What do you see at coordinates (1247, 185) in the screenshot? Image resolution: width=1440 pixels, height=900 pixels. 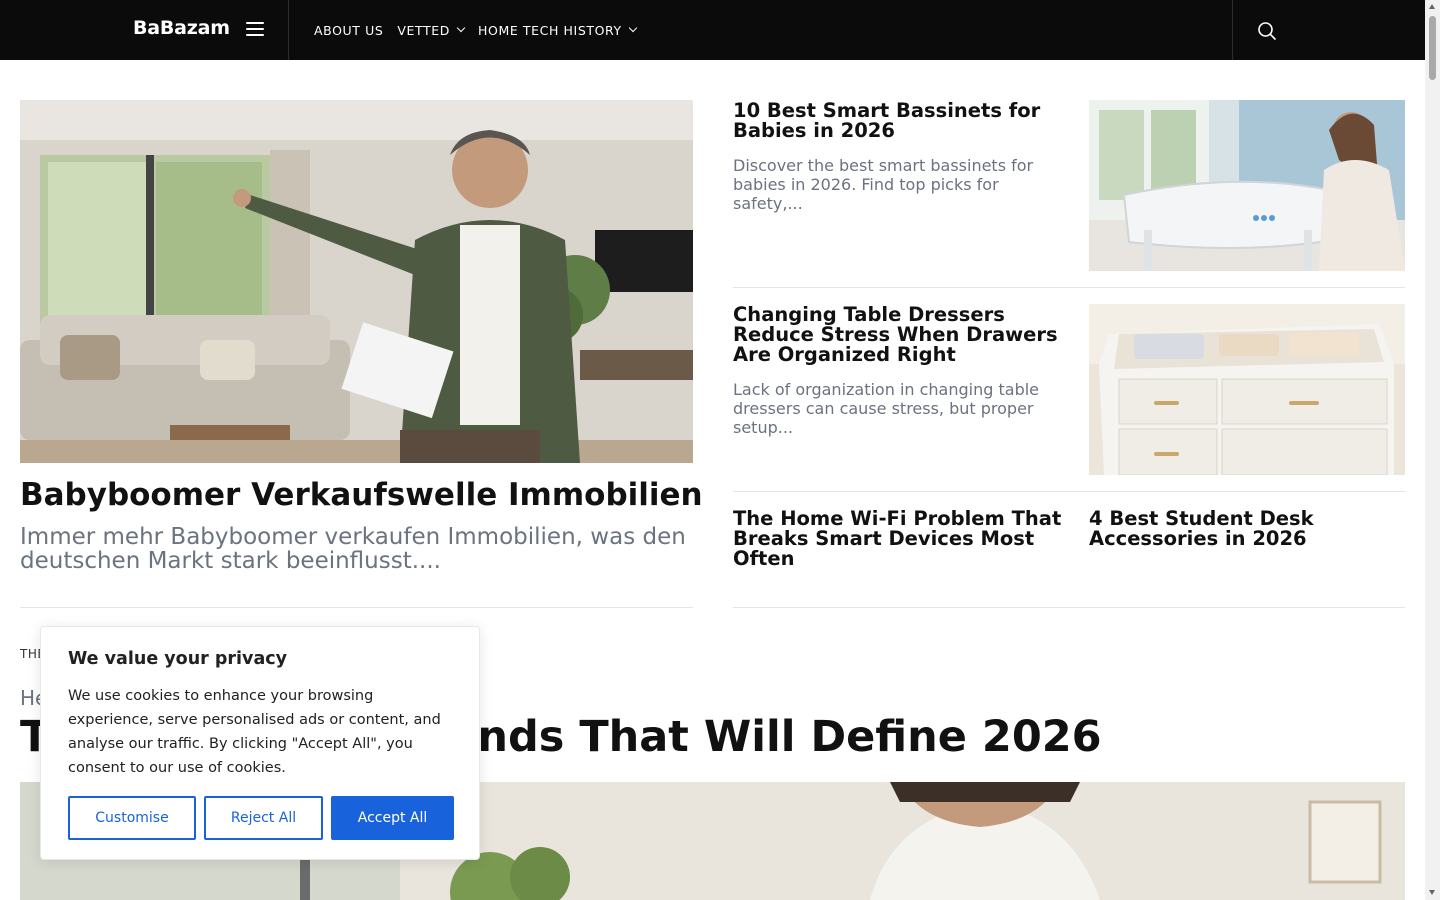 I see `article-image-bassinet` at bounding box center [1247, 185].